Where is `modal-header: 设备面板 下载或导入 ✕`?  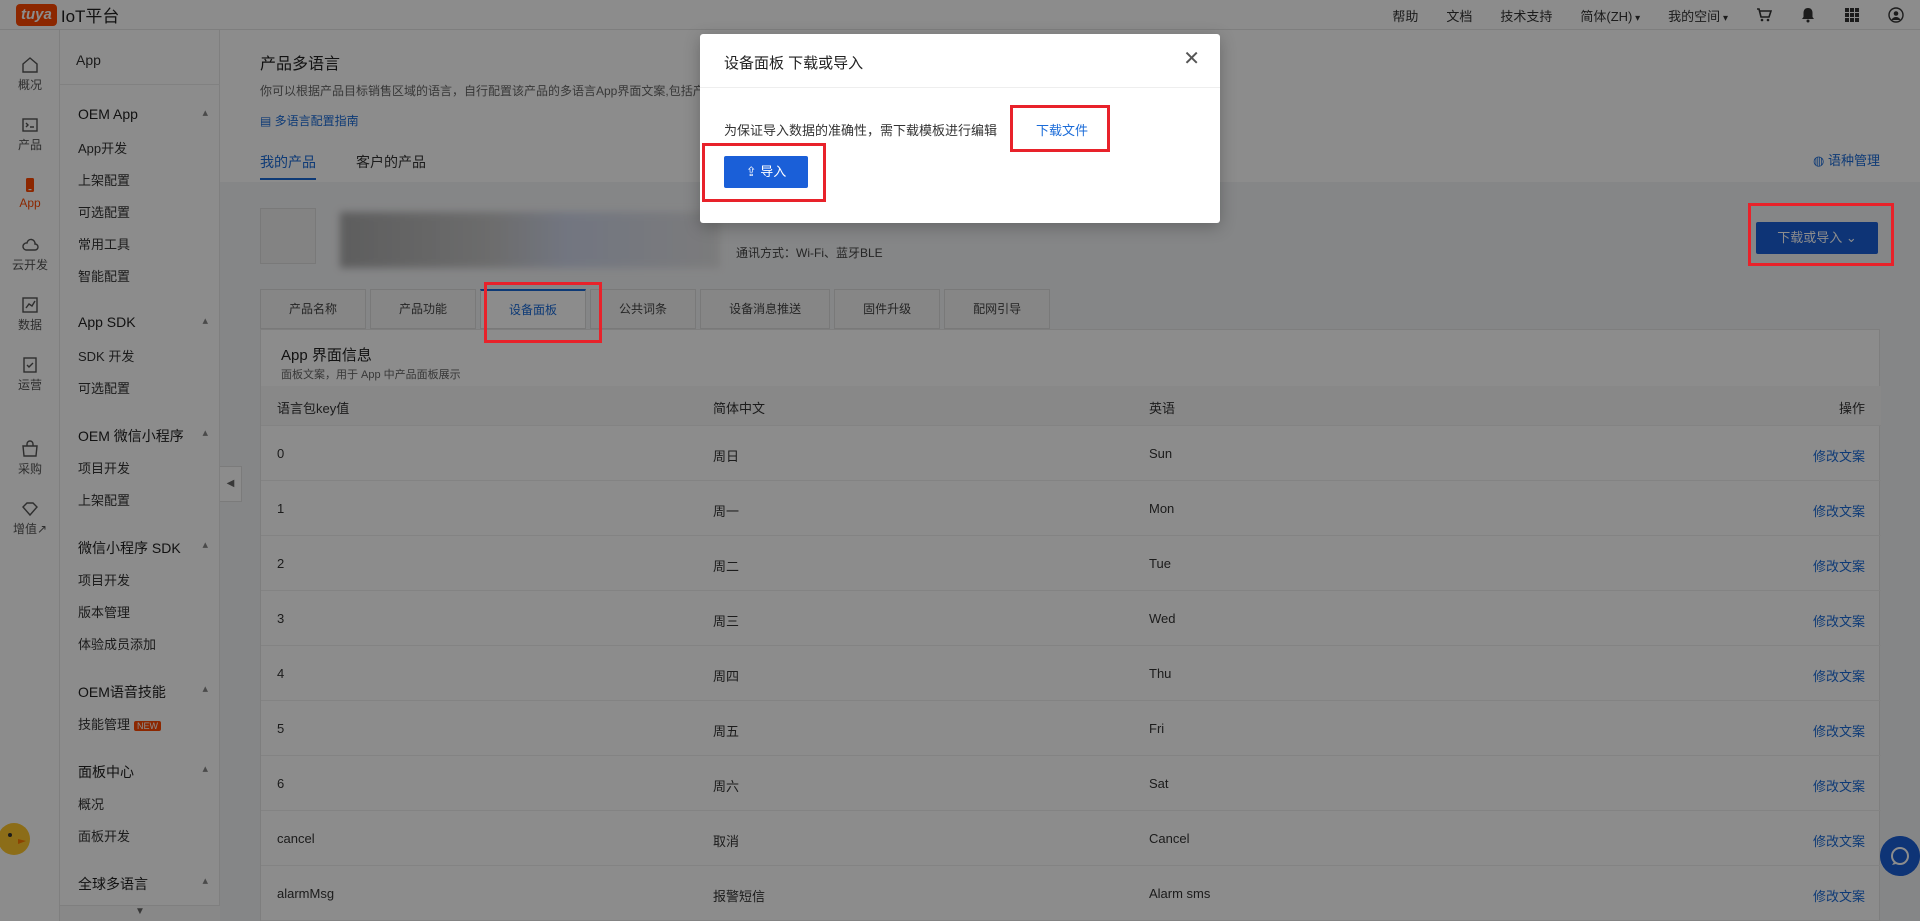
modal-header: 设备面板 下载或导入 ✕ is located at coordinates (960, 61).